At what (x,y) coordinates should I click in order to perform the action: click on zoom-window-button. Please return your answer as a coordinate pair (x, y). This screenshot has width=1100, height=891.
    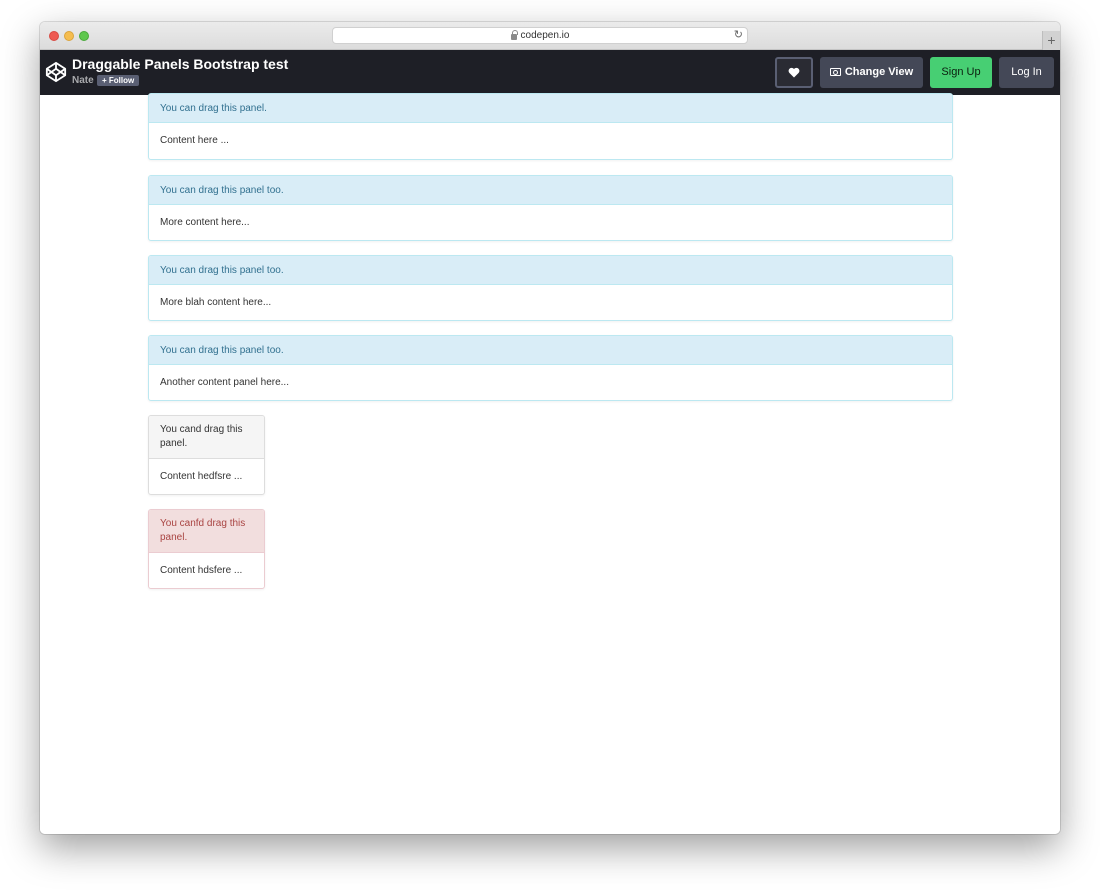
    Looking at the image, I should click on (84, 36).